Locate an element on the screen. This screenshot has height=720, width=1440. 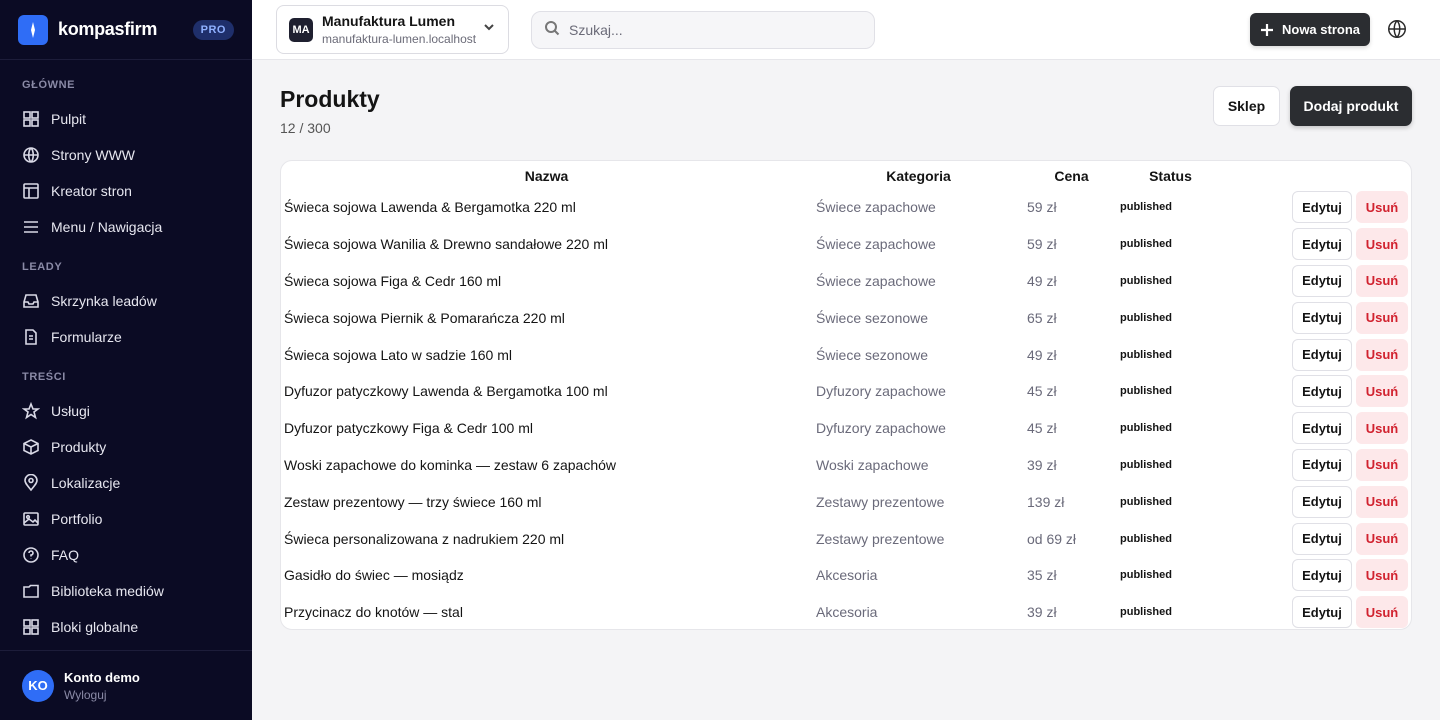
avatar: KO is located at coordinates (38, 685).